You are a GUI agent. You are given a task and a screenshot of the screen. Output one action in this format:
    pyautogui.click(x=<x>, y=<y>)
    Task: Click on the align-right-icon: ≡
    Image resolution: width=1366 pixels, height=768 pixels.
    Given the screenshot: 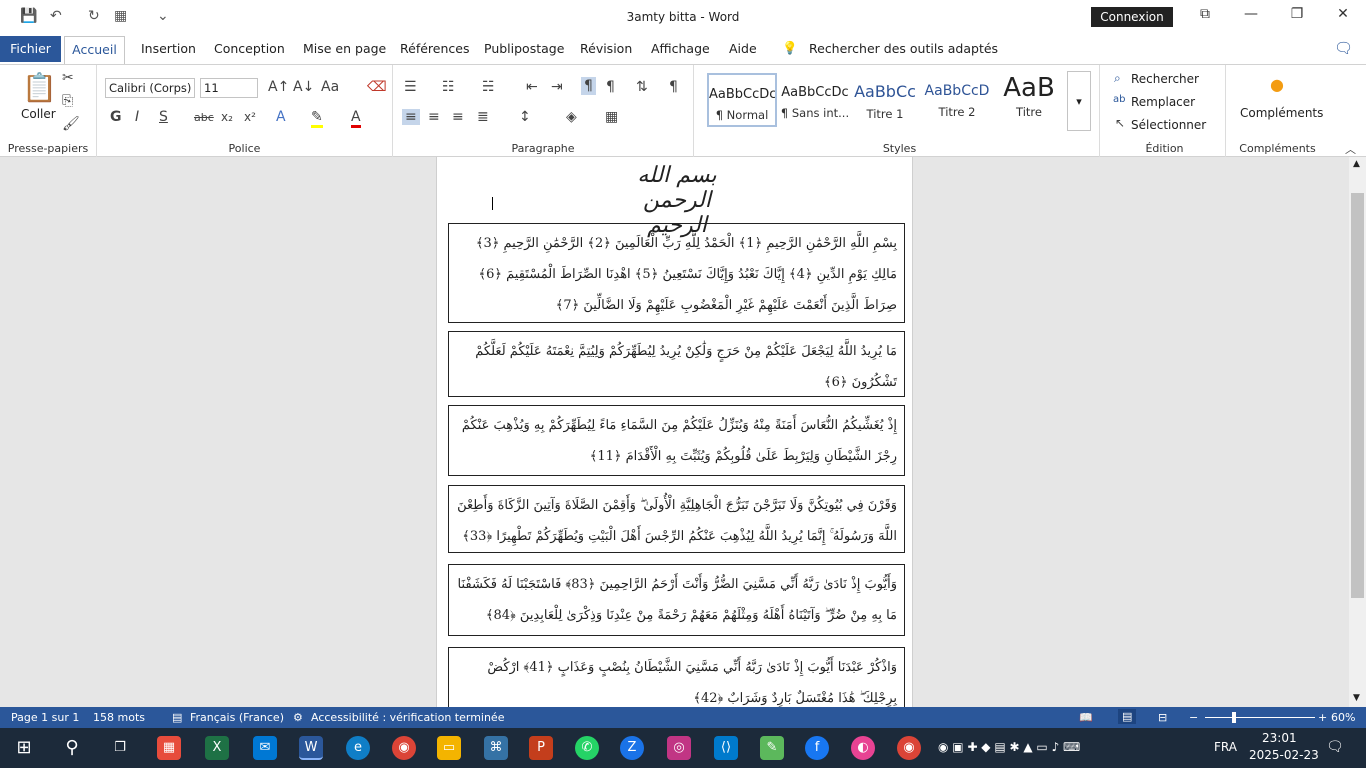 What is the action you would take?
    pyautogui.click(x=458, y=117)
    